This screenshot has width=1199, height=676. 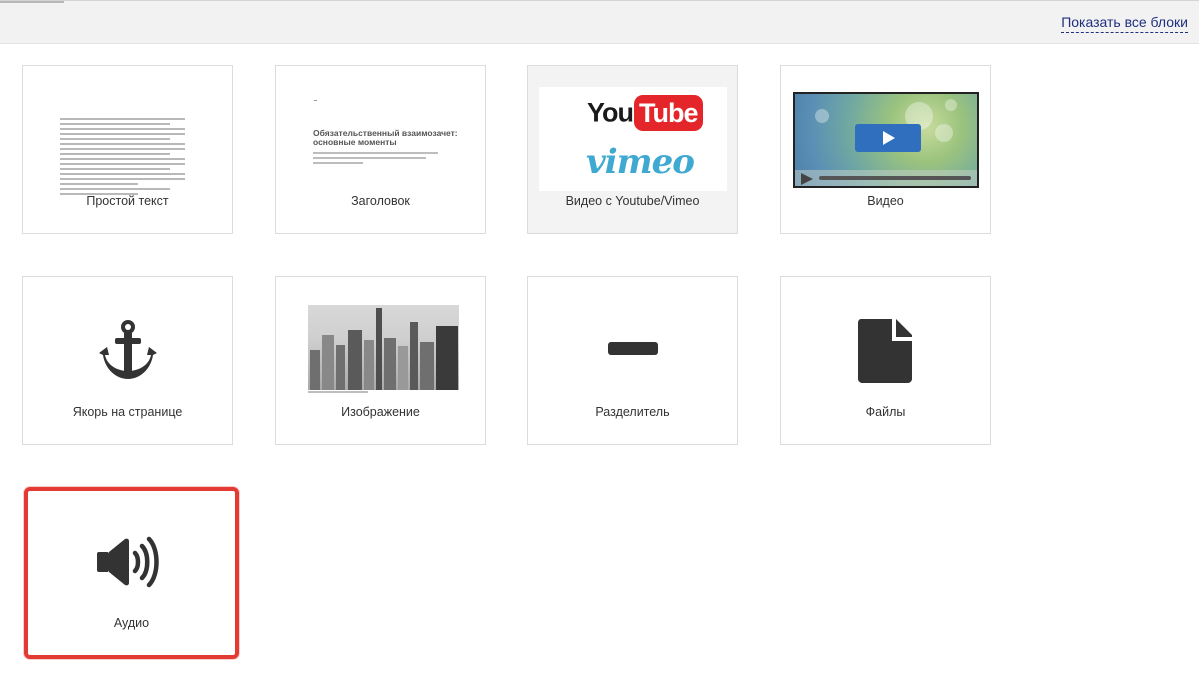 What do you see at coordinates (122, 158) in the screenshot?
I see `text-preview-icon` at bounding box center [122, 158].